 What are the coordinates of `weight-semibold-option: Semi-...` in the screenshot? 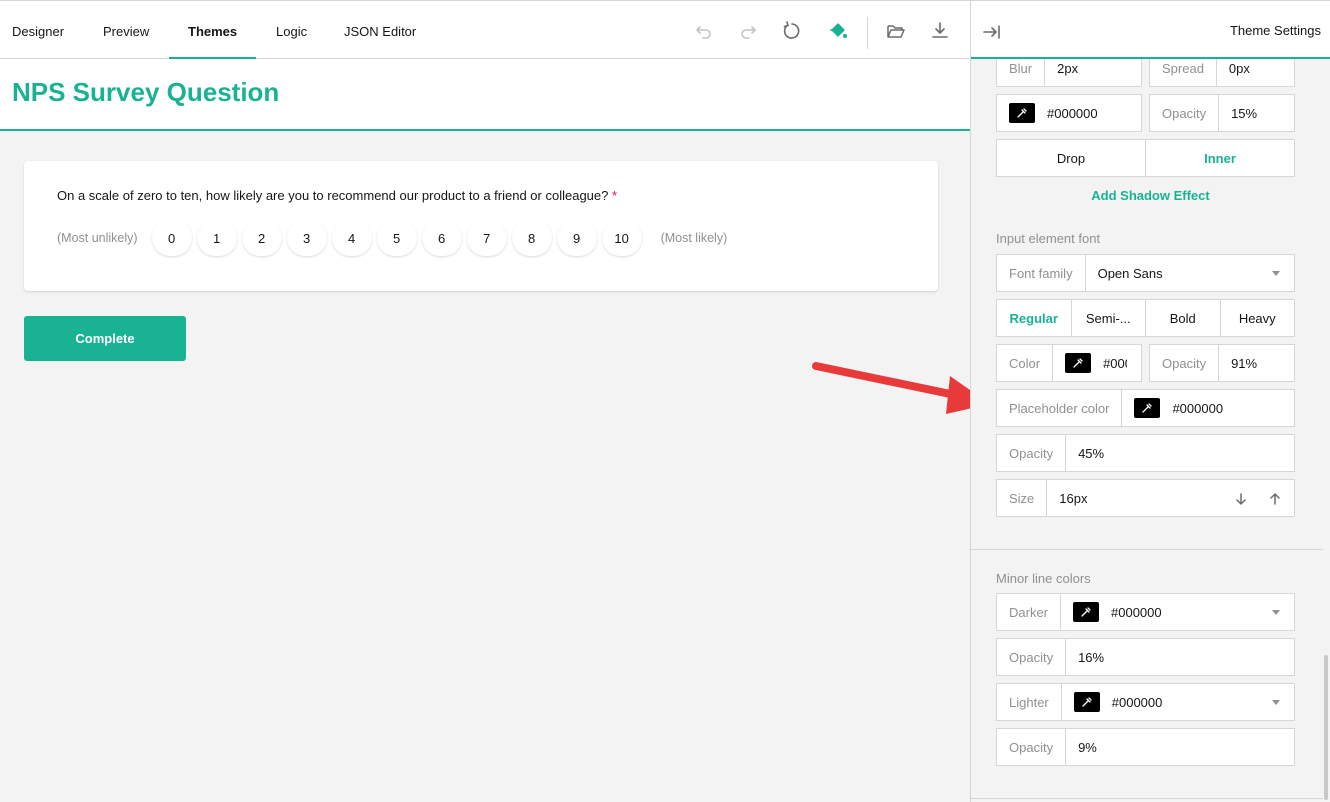 It's located at (1109, 318).